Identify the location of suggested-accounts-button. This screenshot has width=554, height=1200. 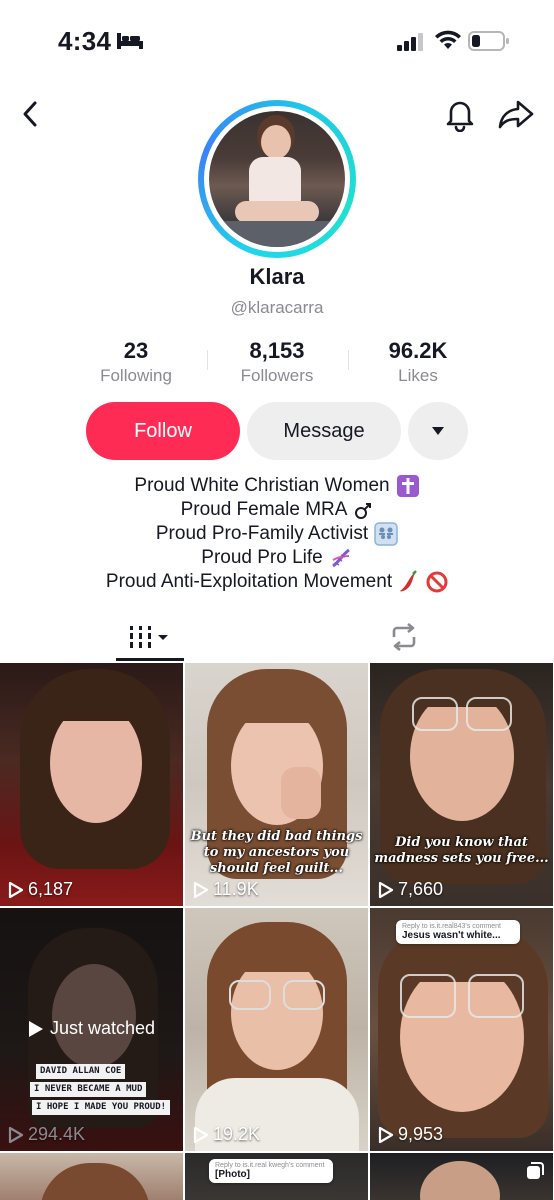
(438, 431).